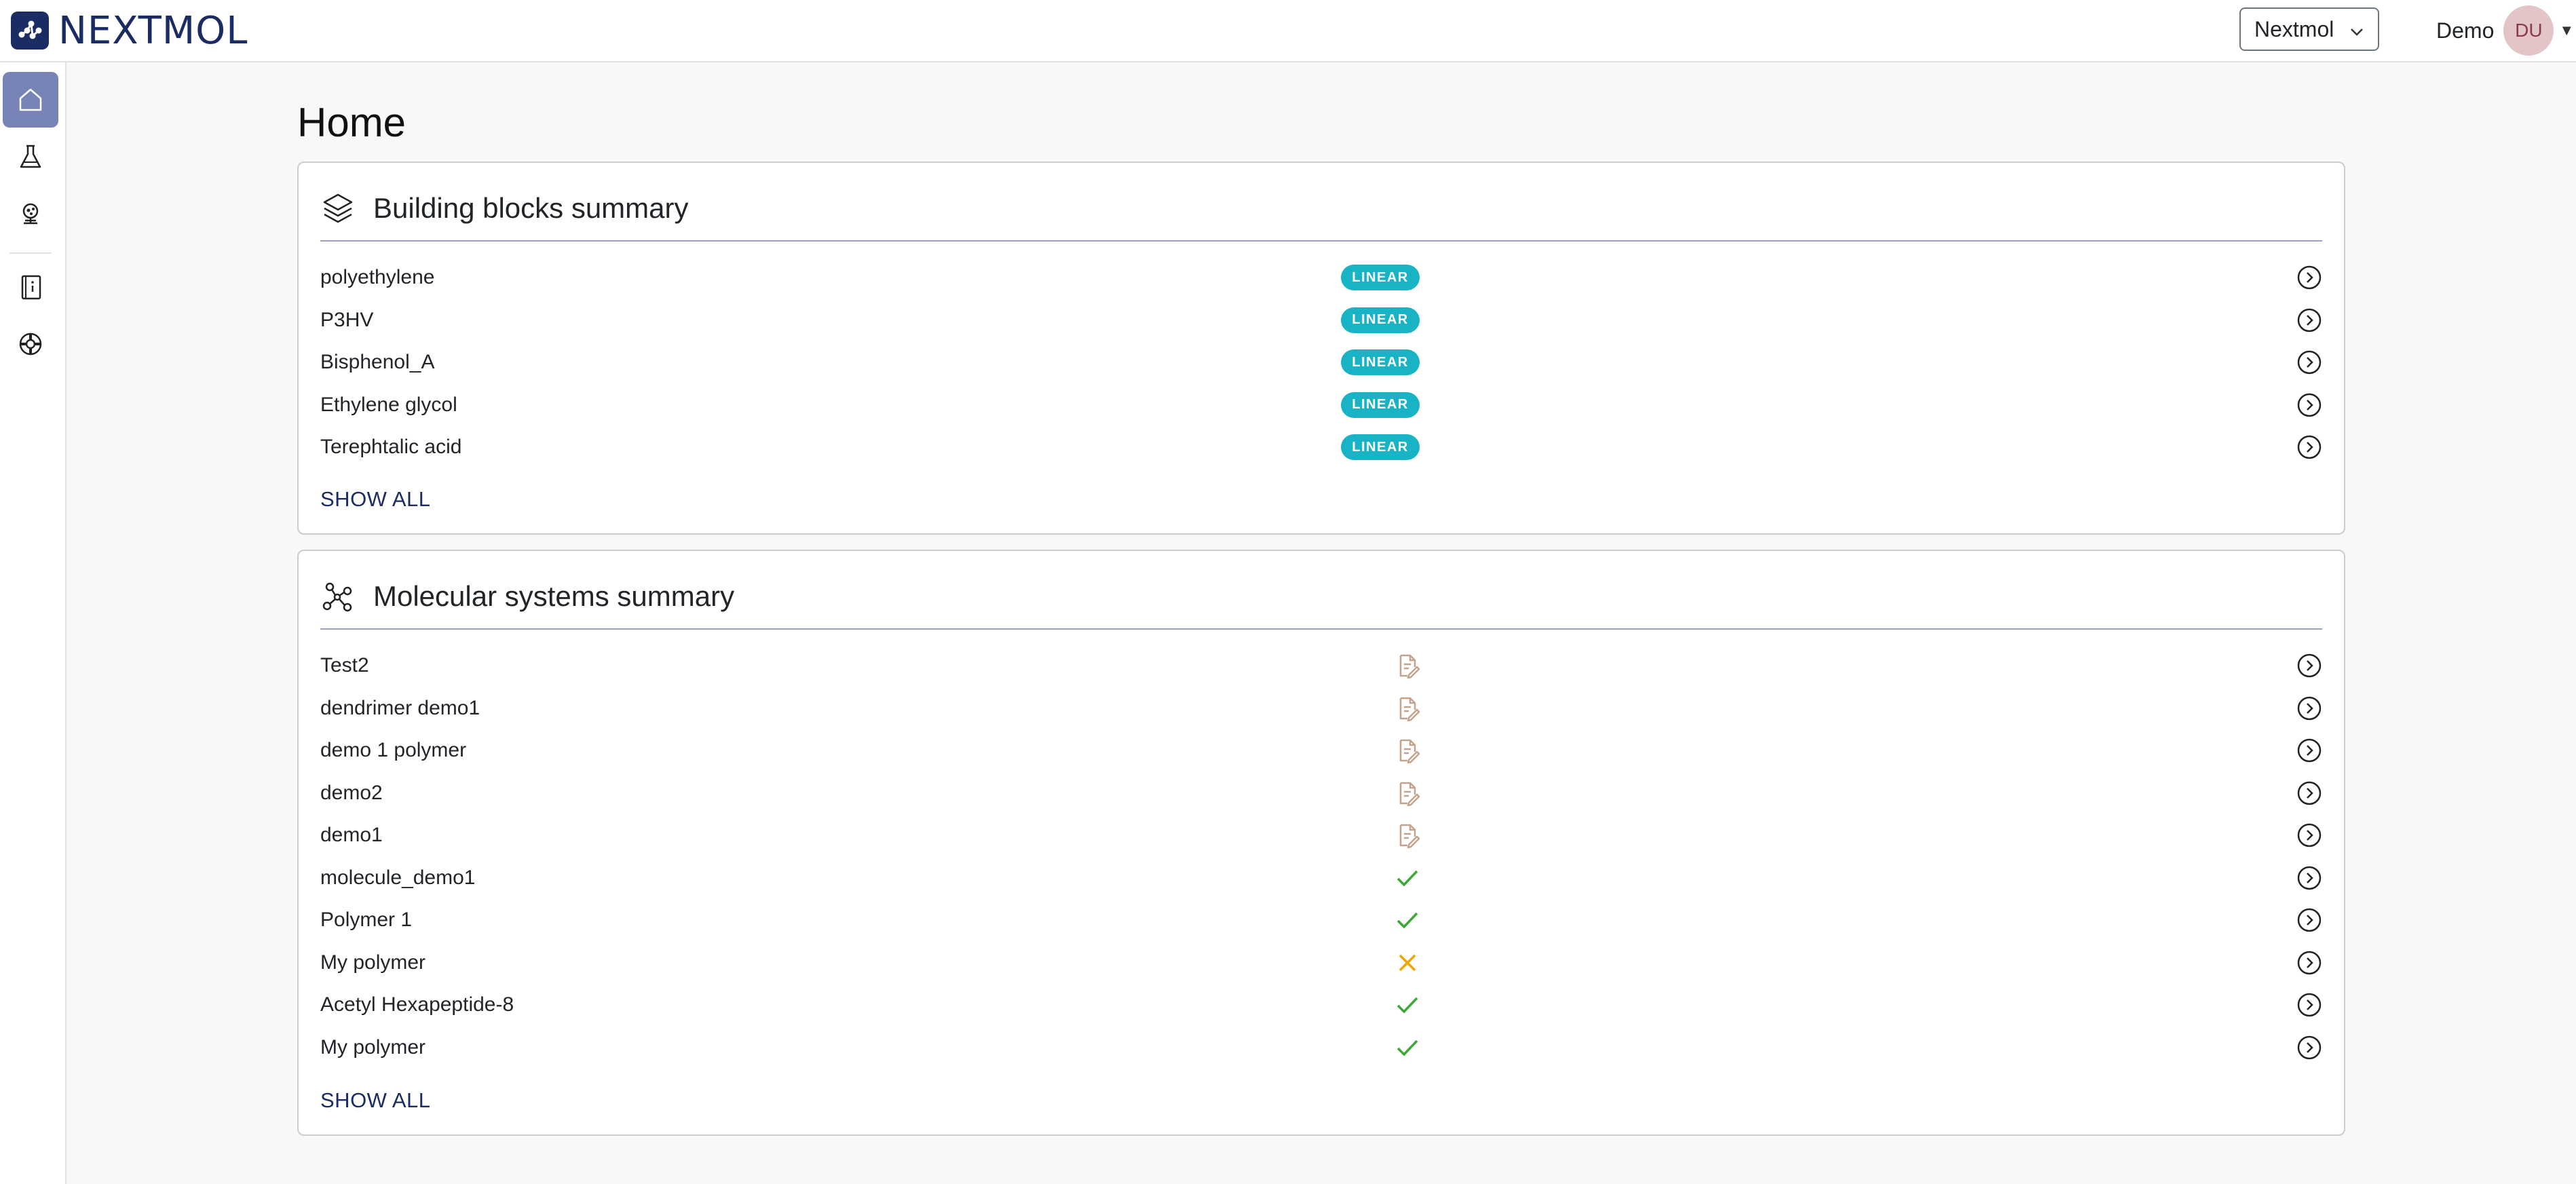 This screenshot has height=1184, width=2576. Describe the element at coordinates (31, 253) in the screenshot. I see `sidebar-divider` at that location.